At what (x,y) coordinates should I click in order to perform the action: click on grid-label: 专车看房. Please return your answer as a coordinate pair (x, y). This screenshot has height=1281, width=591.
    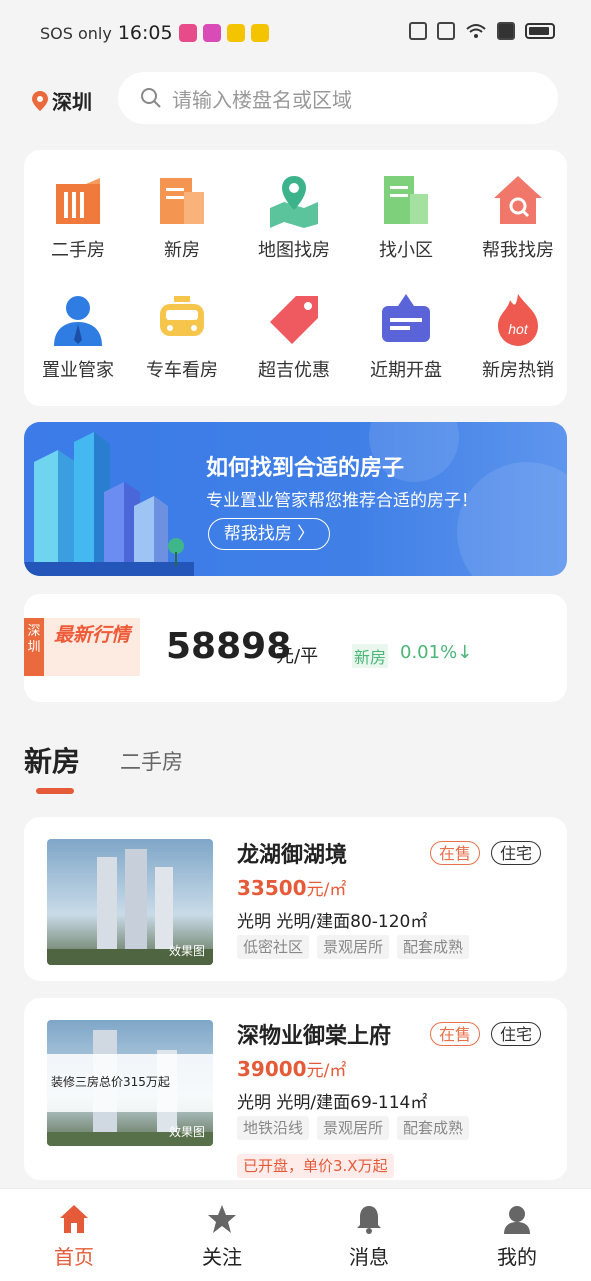
    Looking at the image, I should click on (182, 370).